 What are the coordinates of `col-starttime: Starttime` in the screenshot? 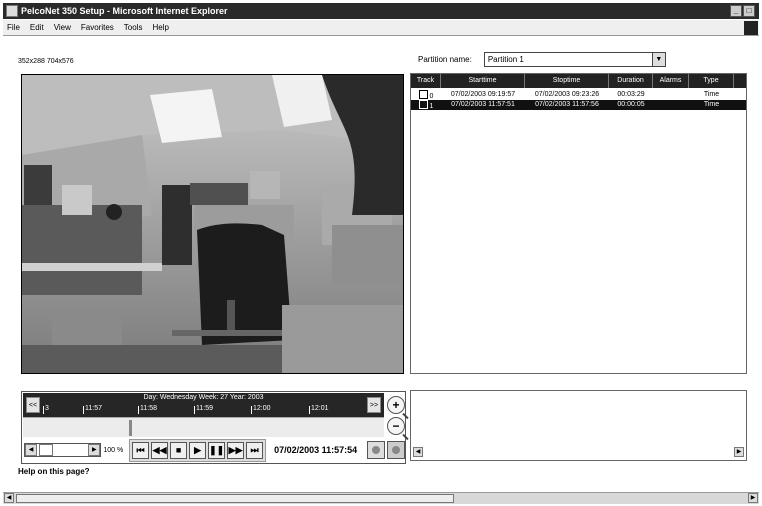 It's located at (483, 81).